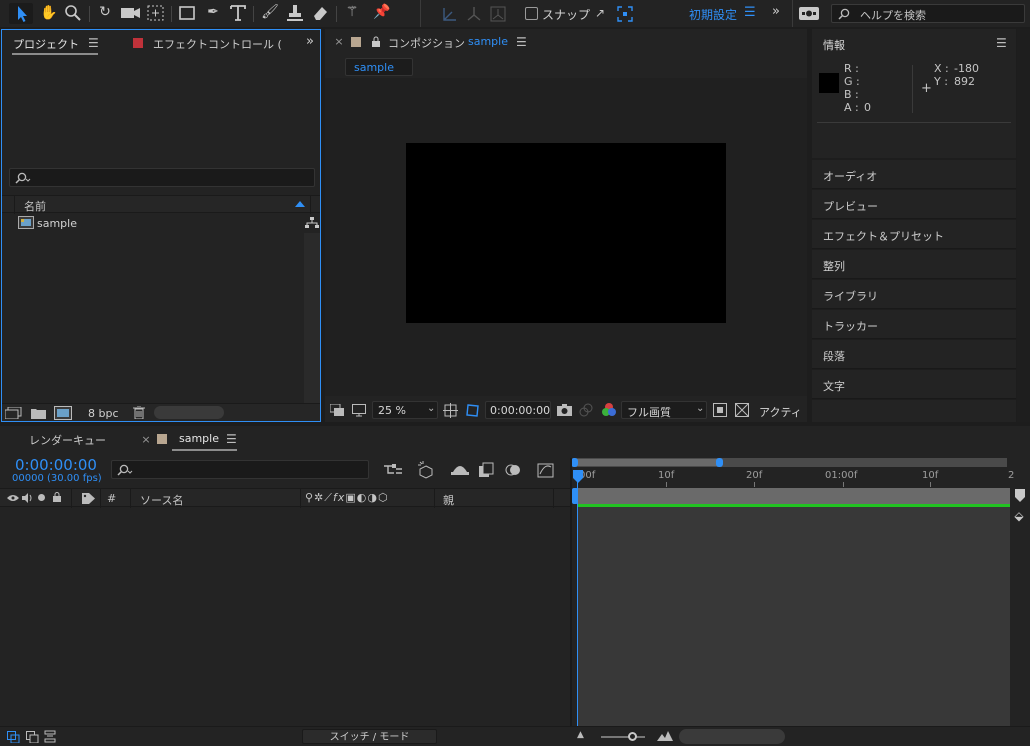  Describe the element at coordinates (834, 45) in the screenshot. I see `info-panel-title: 情報` at that location.